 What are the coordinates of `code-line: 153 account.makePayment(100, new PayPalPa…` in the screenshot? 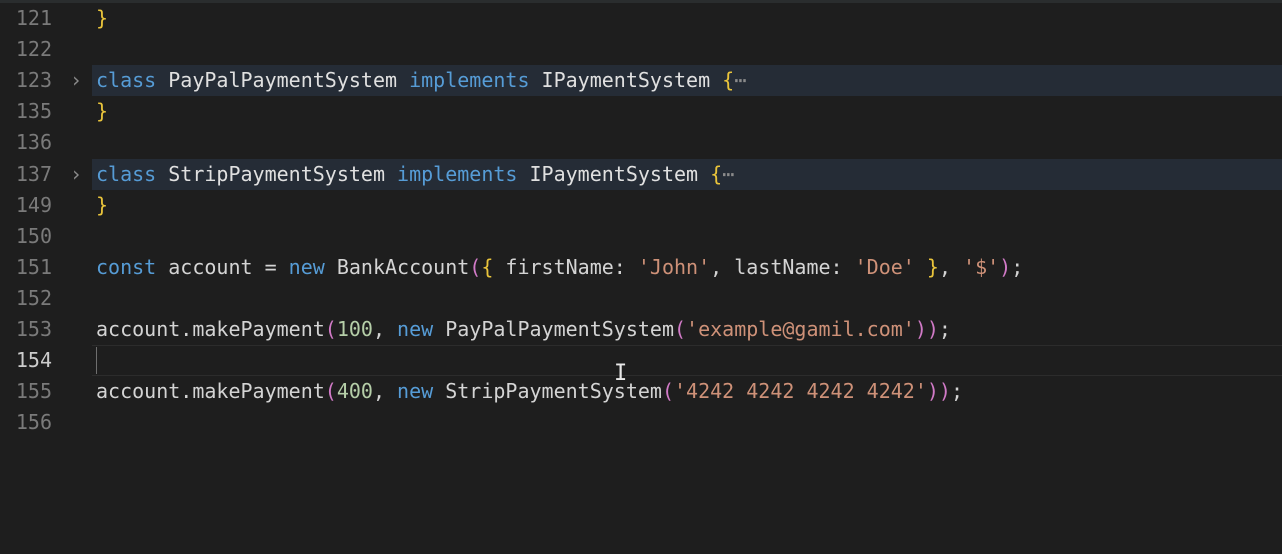 It's located at (641, 329).